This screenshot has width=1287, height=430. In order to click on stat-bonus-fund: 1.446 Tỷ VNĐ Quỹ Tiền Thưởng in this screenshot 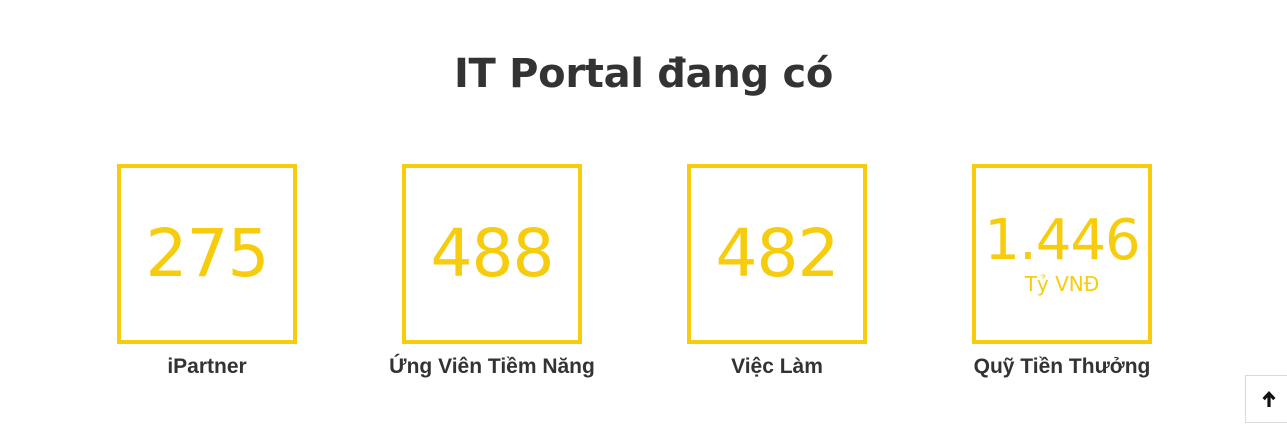, I will do `click(1062, 271)`.